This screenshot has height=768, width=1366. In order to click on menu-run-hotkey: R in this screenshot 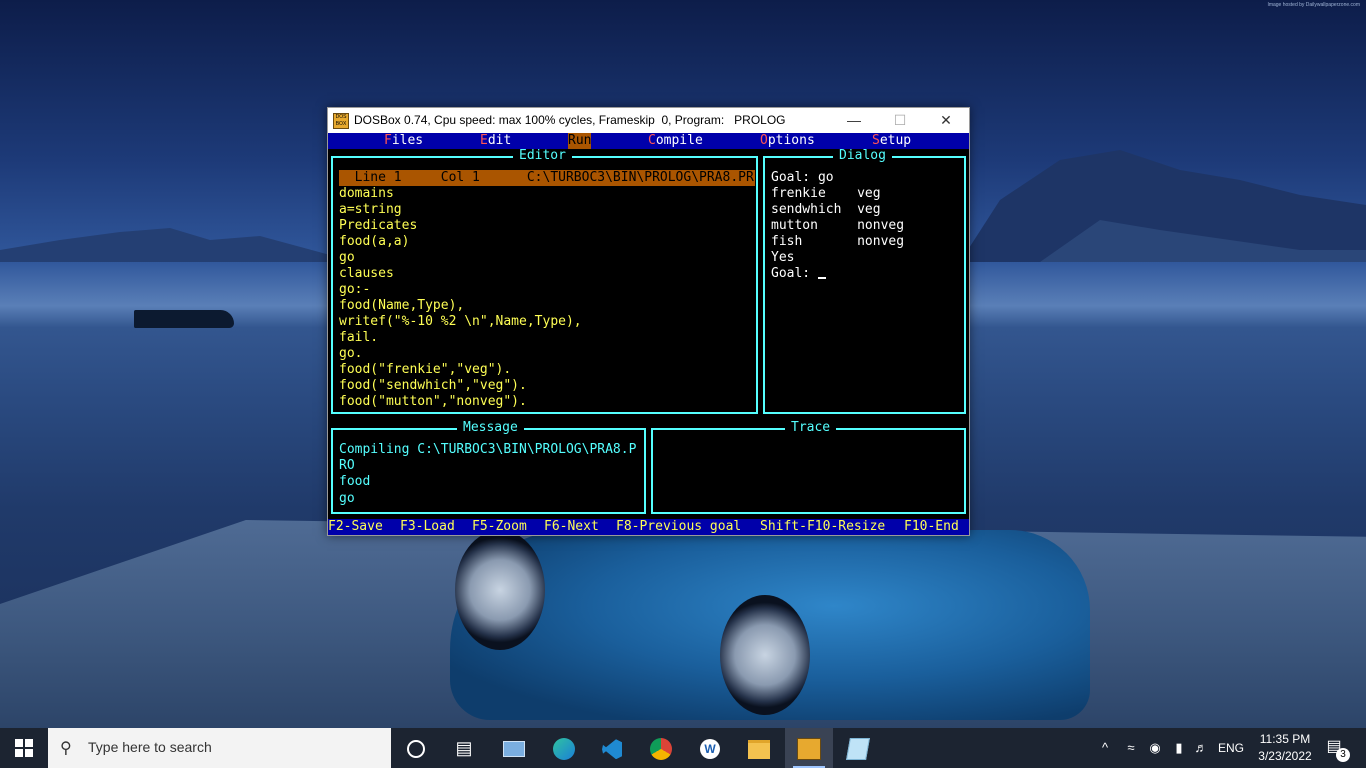, I will do `click(572, 140)`.